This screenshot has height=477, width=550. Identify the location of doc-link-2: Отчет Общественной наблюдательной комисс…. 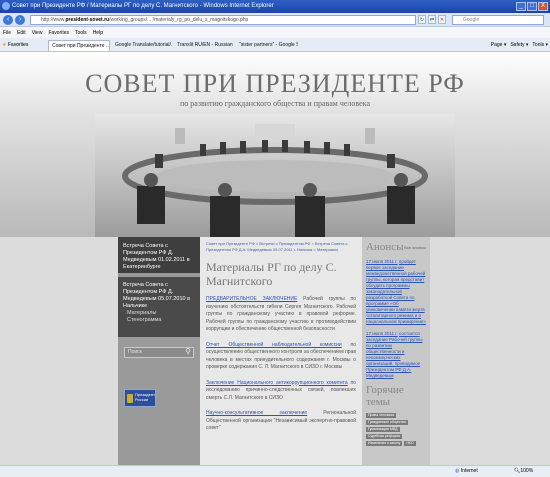
(274, 345).